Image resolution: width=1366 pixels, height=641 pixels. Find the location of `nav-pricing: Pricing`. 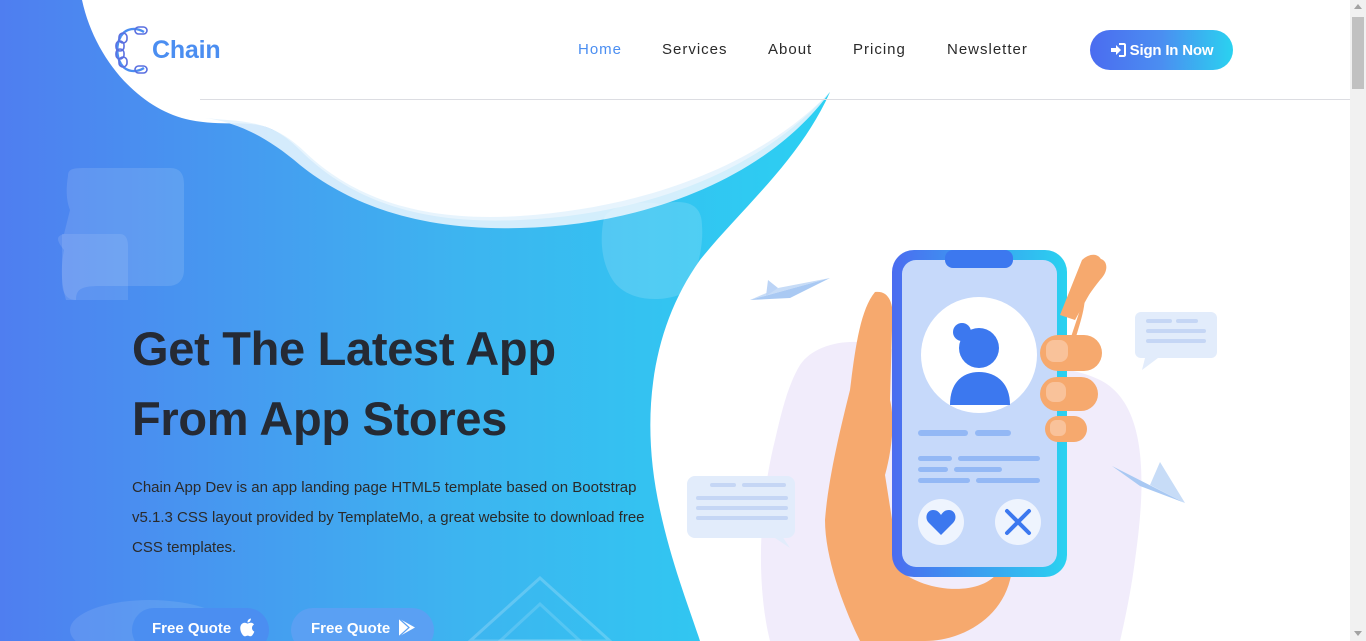

nav-pricing: Pricing is located at coordinates (879, 50).